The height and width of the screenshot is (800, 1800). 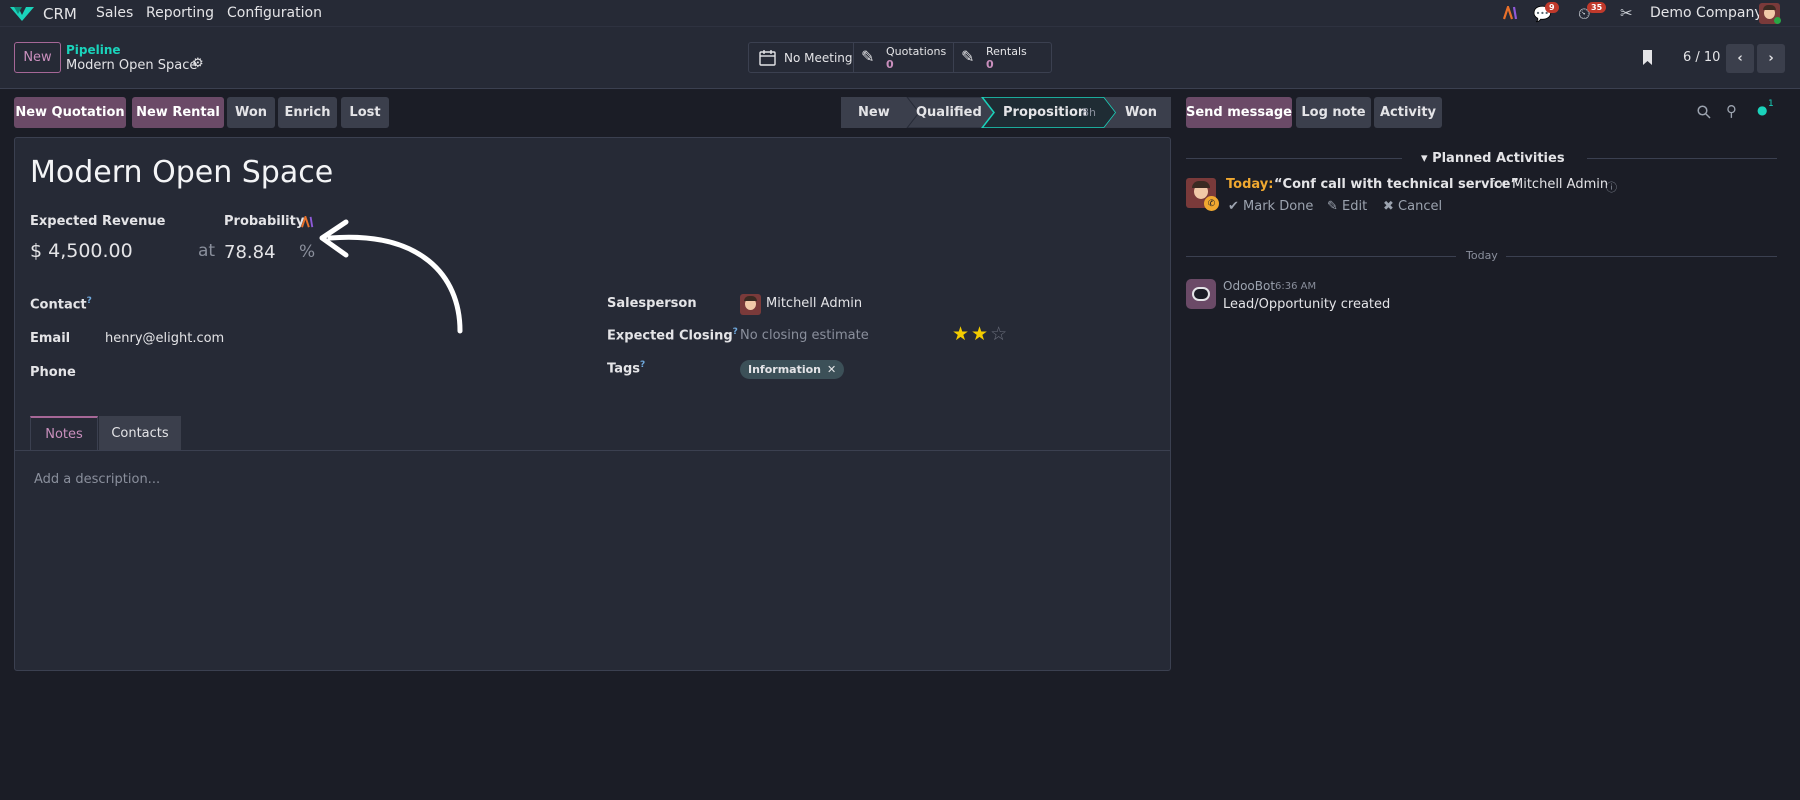 I want to click on expected-revenue-label: Expected Revenue, so click(x=98, y=221).